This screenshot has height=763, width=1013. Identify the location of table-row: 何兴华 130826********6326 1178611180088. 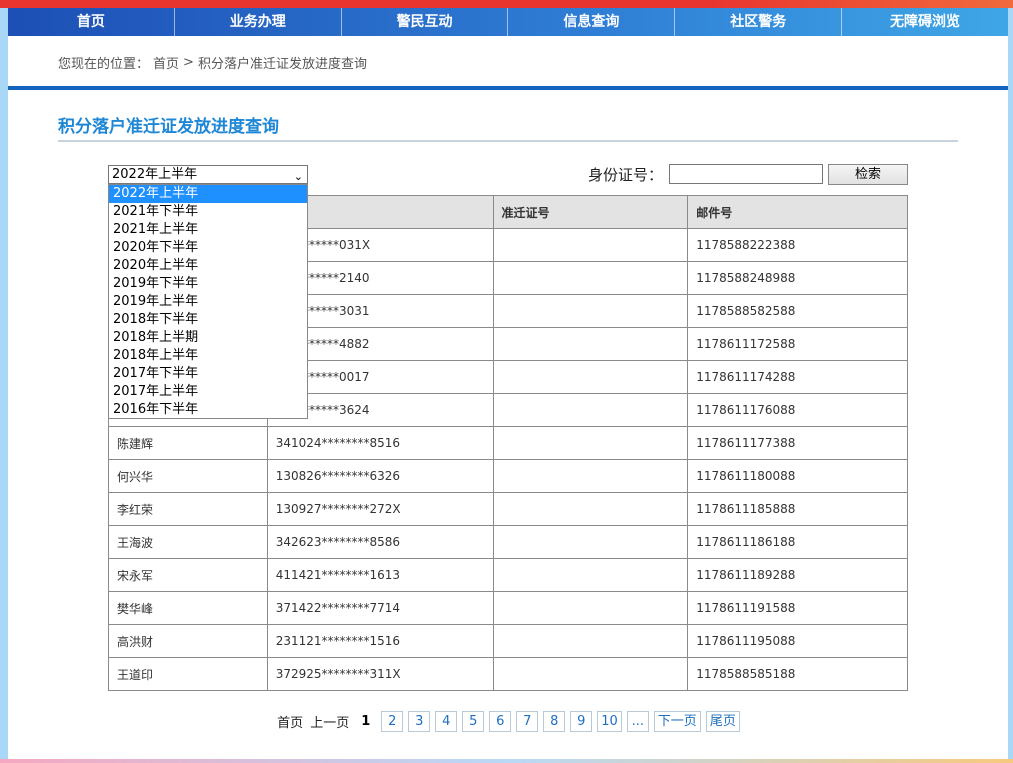
(508, 476).